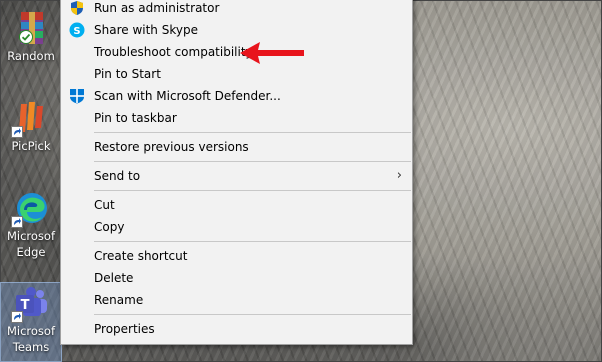  What do you see at coordinates (236, 118) in the screenshot?
I see `menu-item-pin-to-taskbar: Pin to taskbar` at bounding box center [236, 118].